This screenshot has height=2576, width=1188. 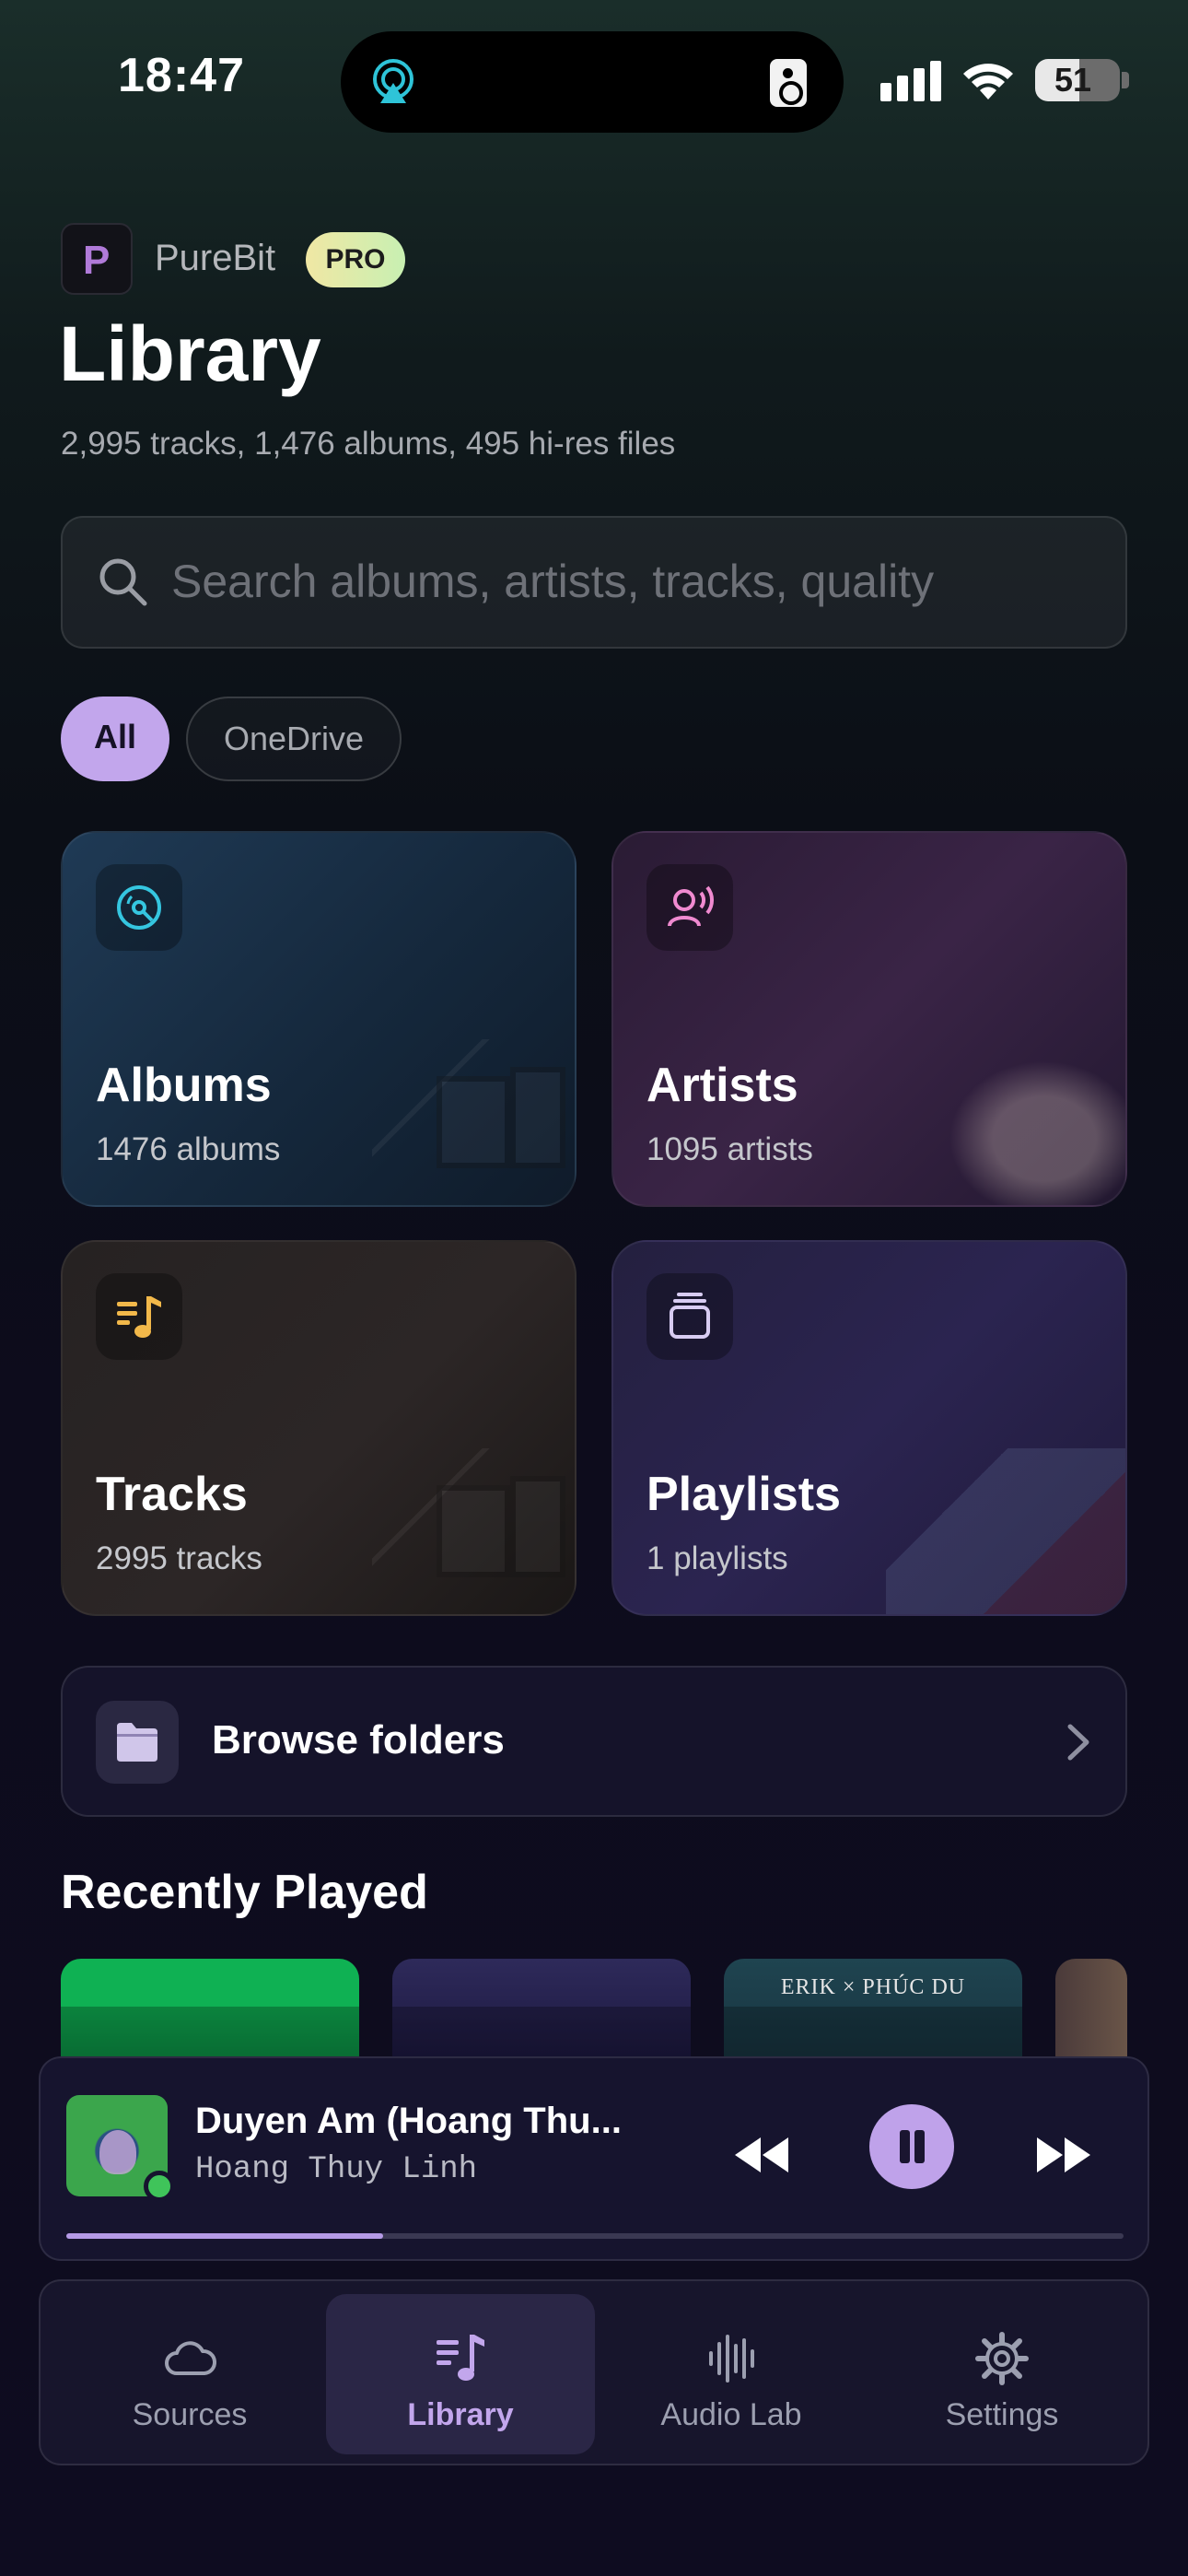 I want to click on search-icon, so click(x=123, y=582).